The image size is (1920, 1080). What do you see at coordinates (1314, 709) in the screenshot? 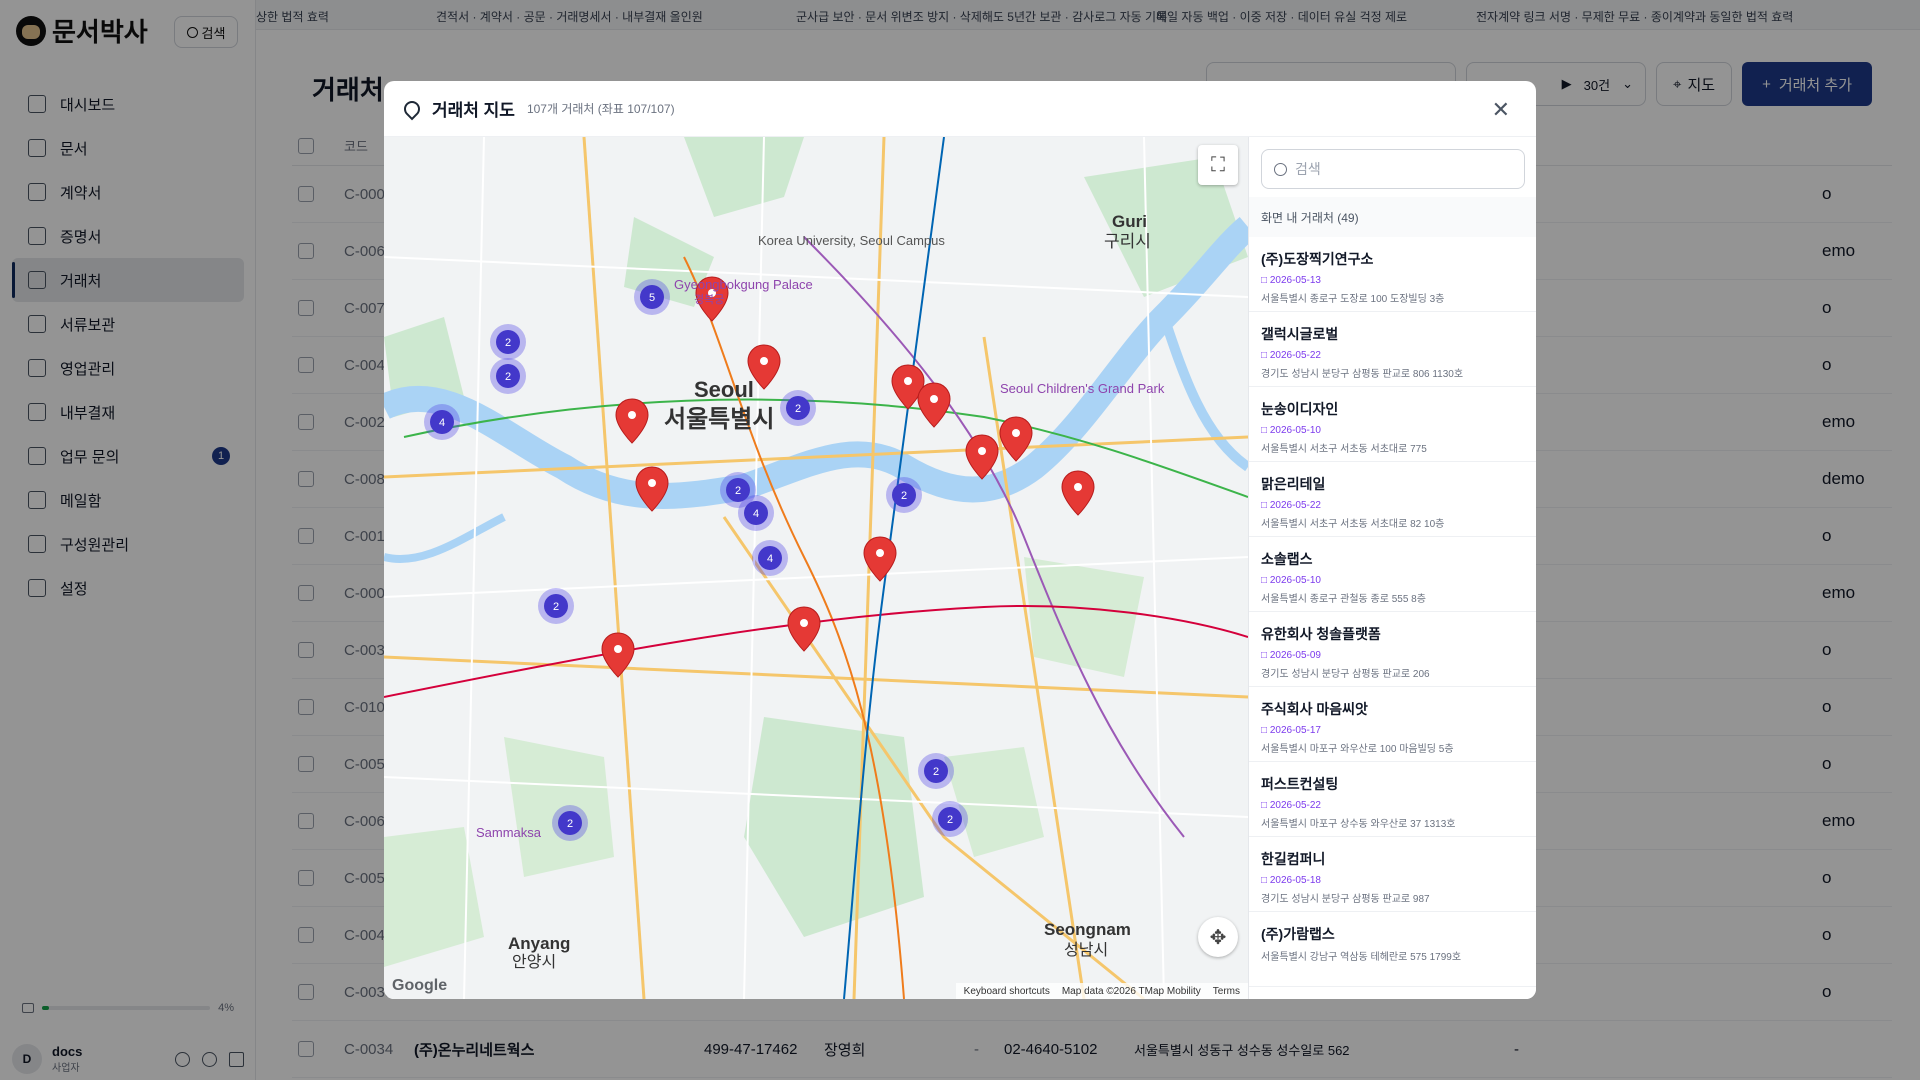
I see `client-name: 주식회사 마음씨앗` at bounding box center [1314, 709].